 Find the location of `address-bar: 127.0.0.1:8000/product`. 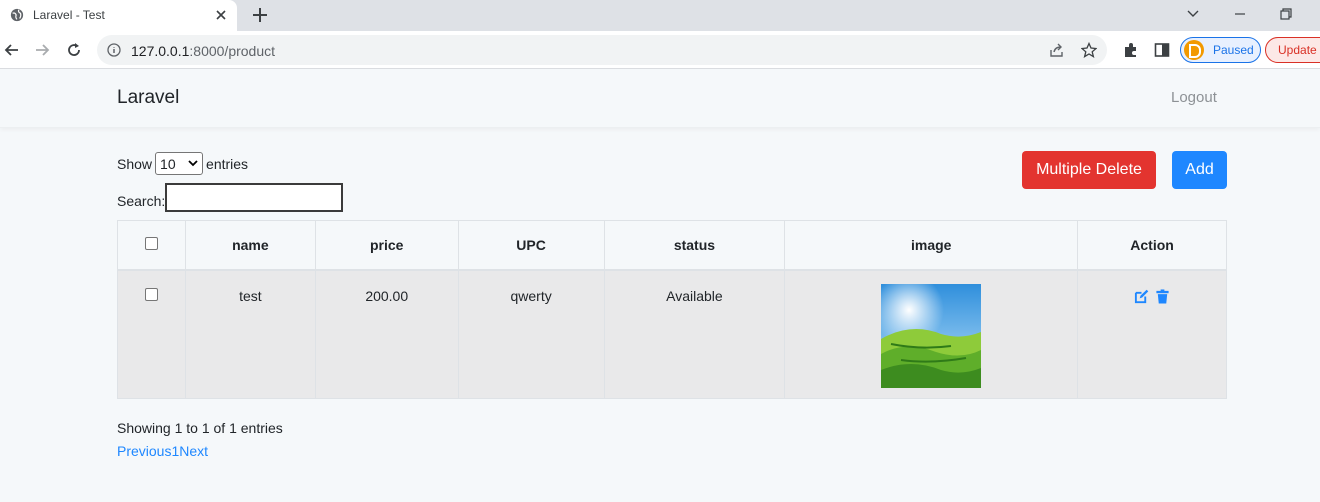

address-bar: 127.0.0.1:8000/product is located at coordinates (602, 50).